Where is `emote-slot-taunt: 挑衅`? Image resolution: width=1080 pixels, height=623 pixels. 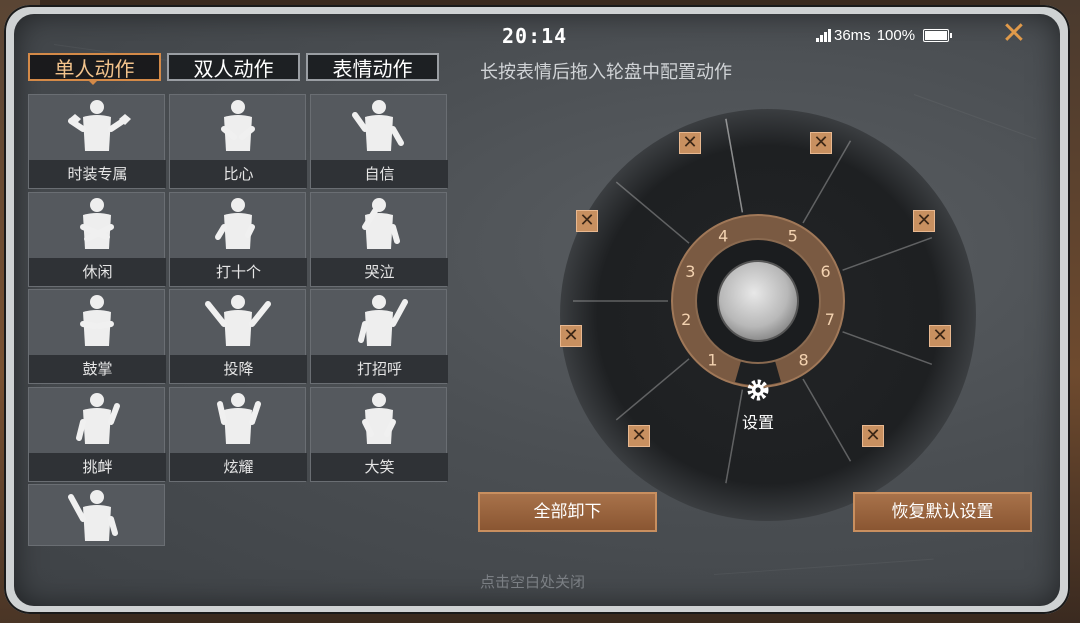 emote-slot-taunt: 挑衅 is located at coordinates (97, 434).